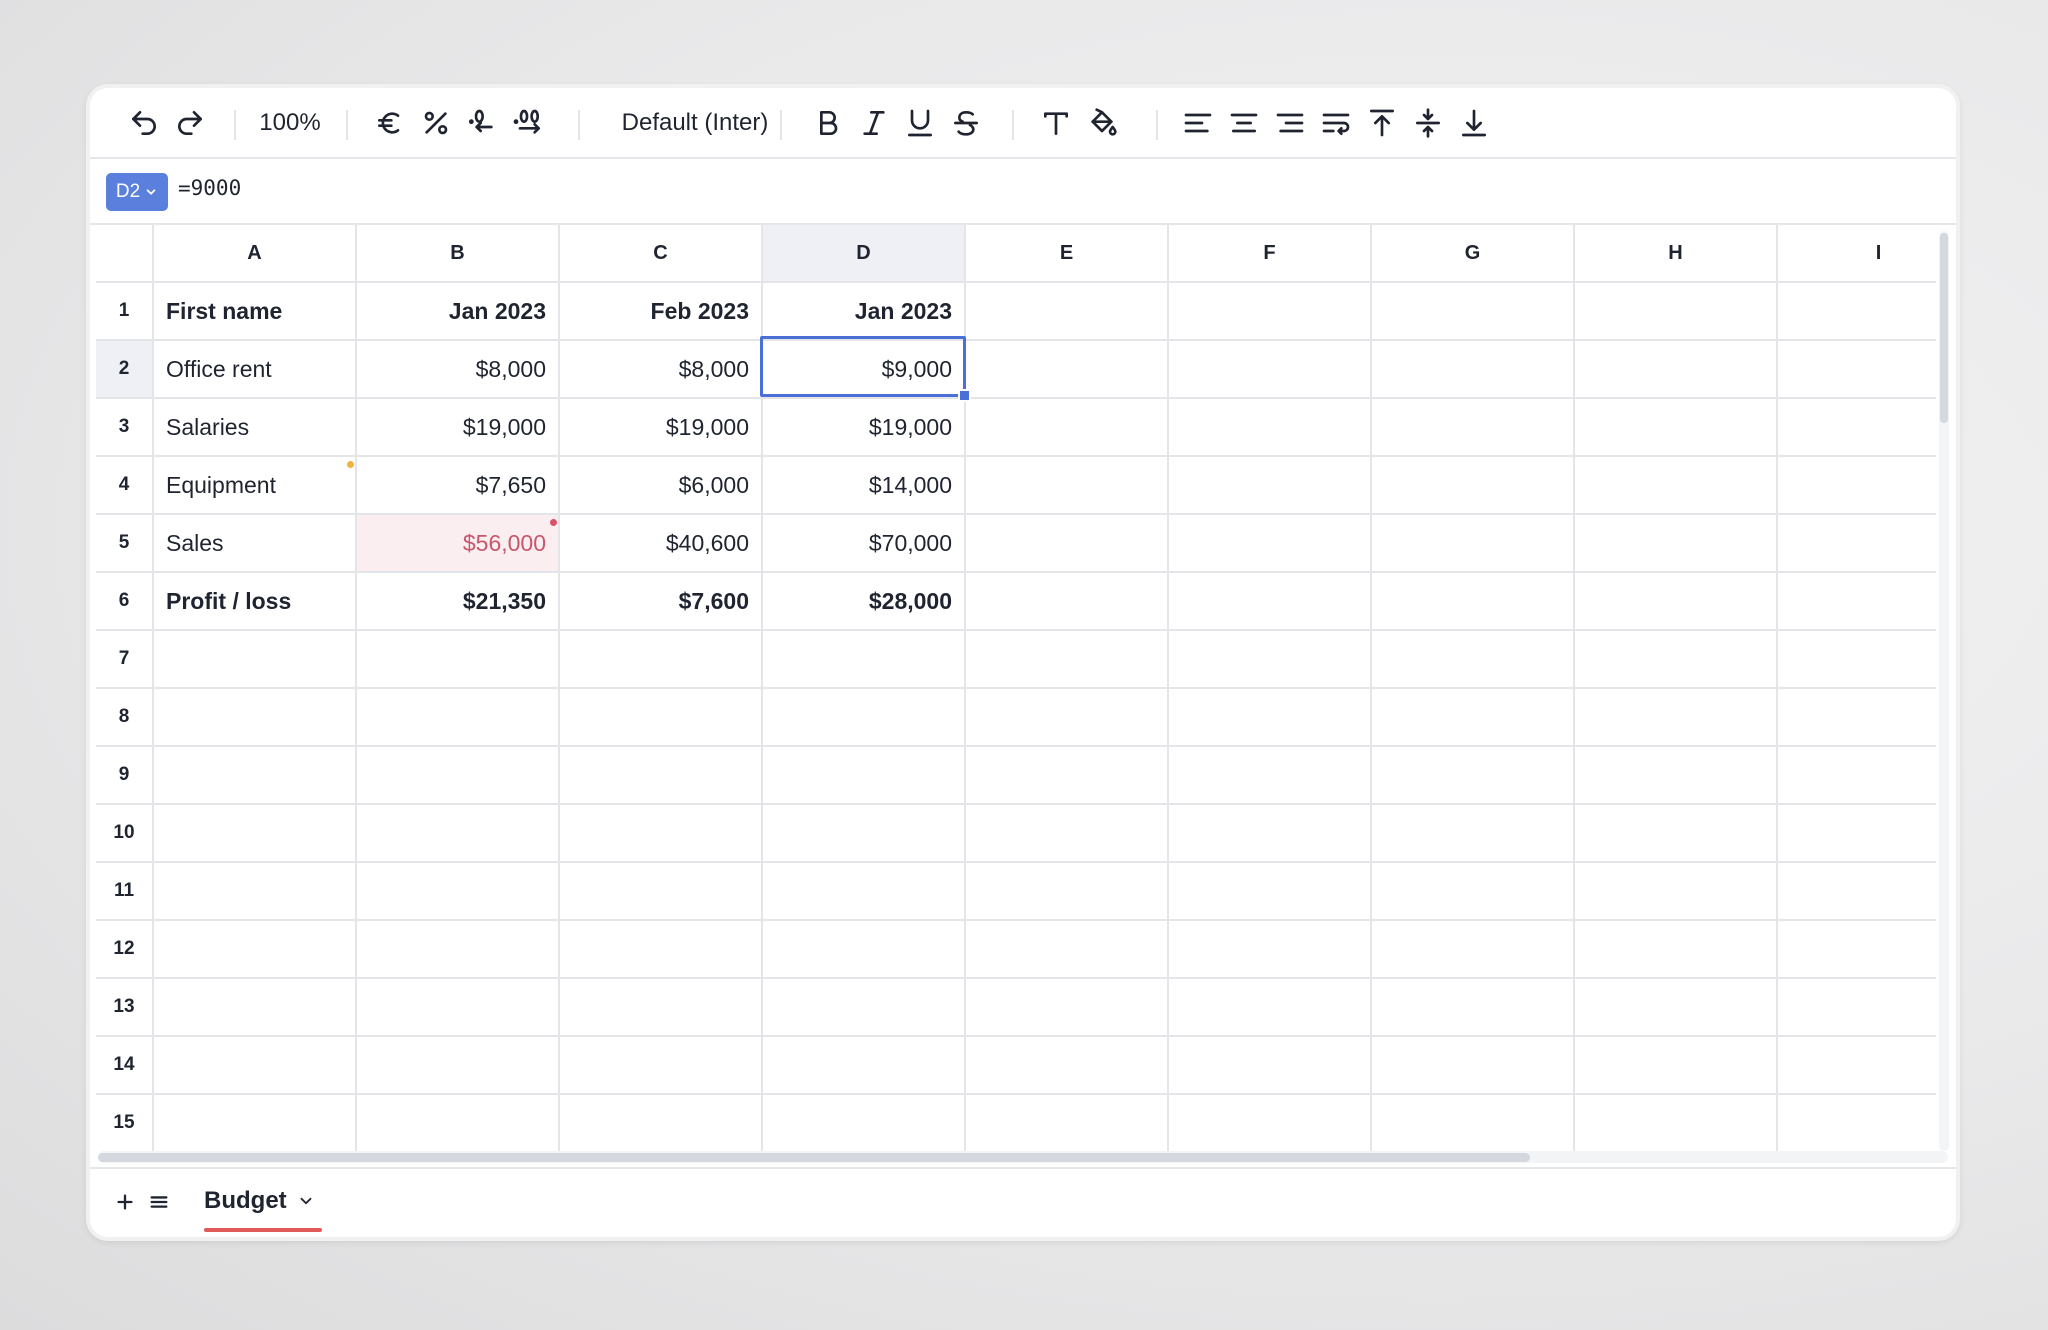 The width and height of the screenshot is (2048, 1330). What do you see at coordinates (661, 1008) in the screenshot?
I see `cell-c13` at bounding box center [661, 1008].